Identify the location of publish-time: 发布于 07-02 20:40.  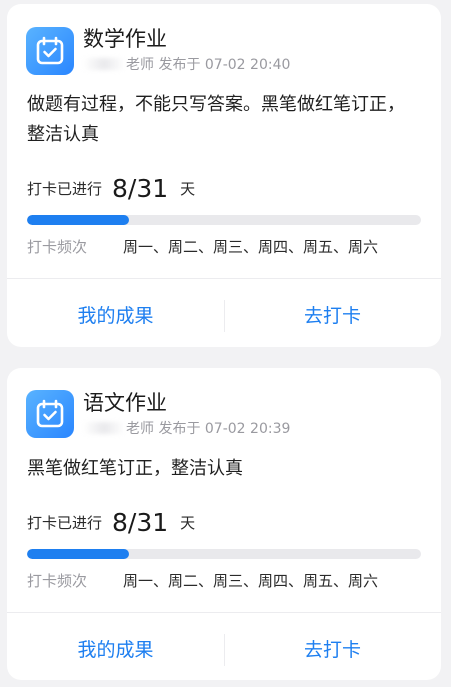
(224, 65).